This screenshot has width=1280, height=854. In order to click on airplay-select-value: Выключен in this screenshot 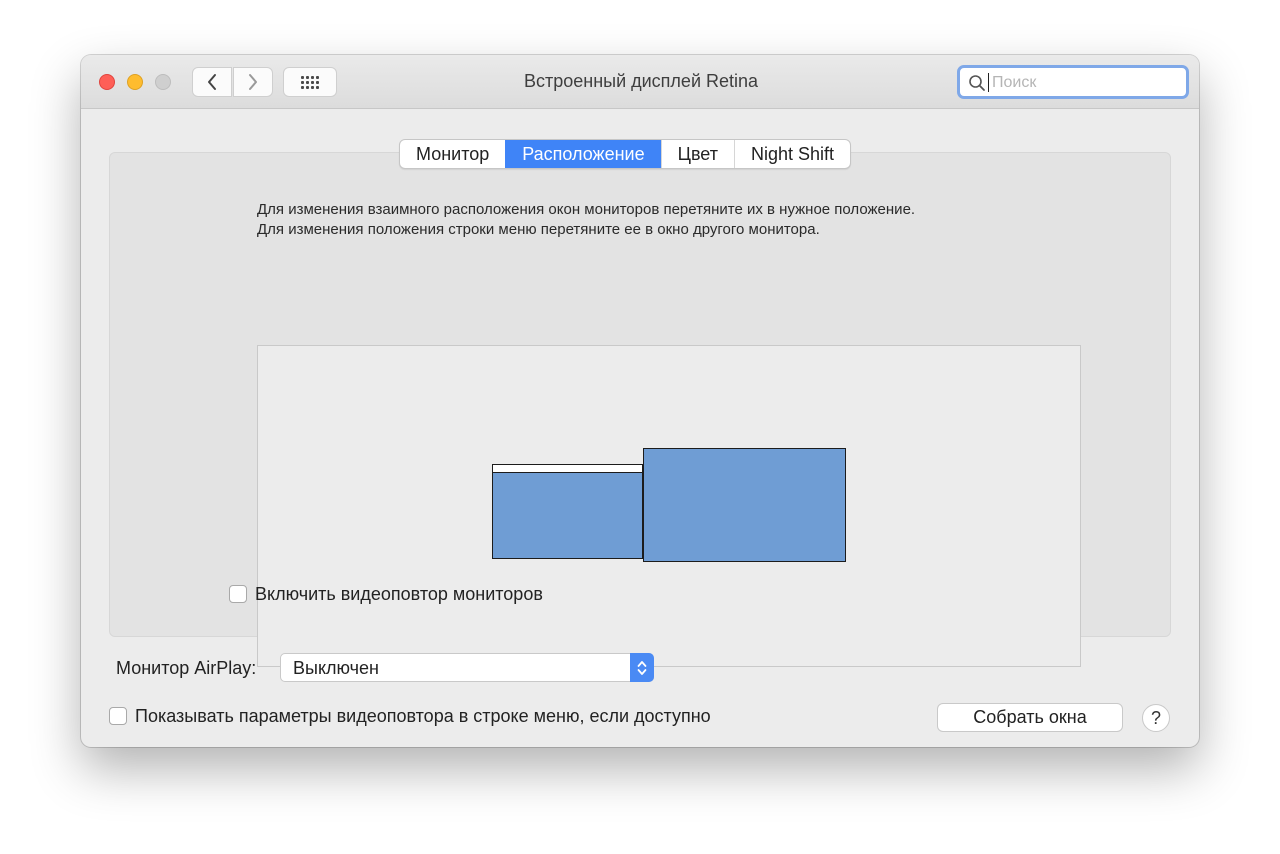, I will do `click(336, 668)`.